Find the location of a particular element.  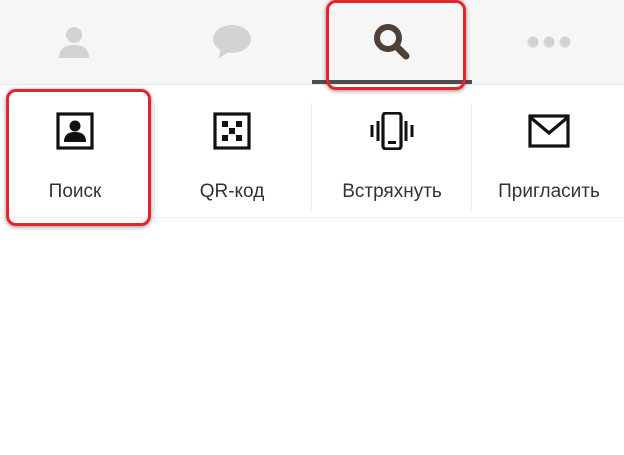

envelope-icon is located at coordinates (549, 130).